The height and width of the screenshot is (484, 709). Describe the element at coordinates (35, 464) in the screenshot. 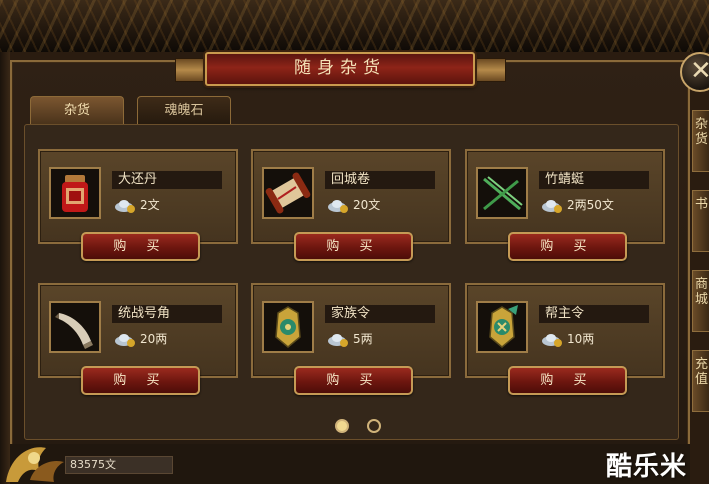

I see `avatar-emblem-icon` at that location.